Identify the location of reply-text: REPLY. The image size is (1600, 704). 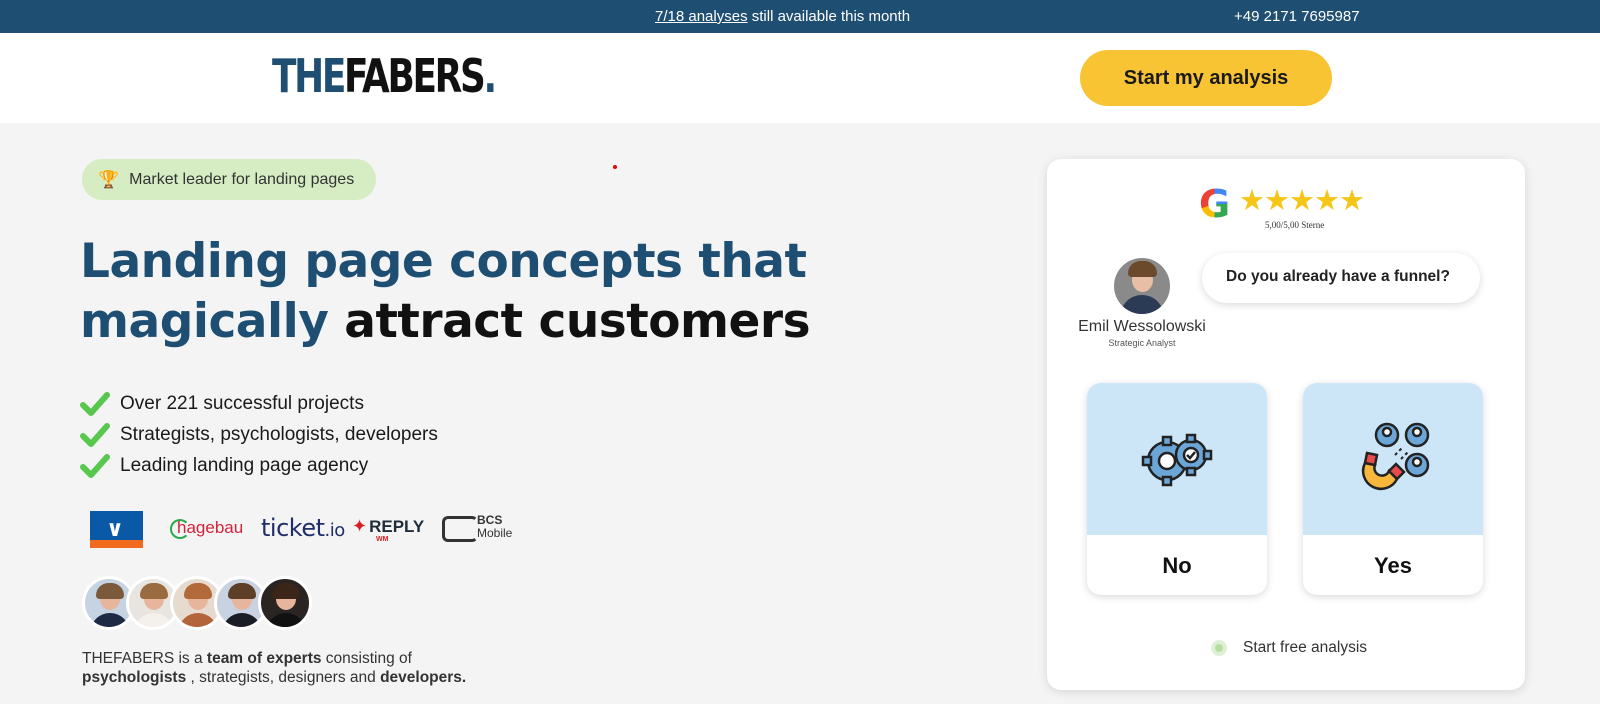
(397, 526).